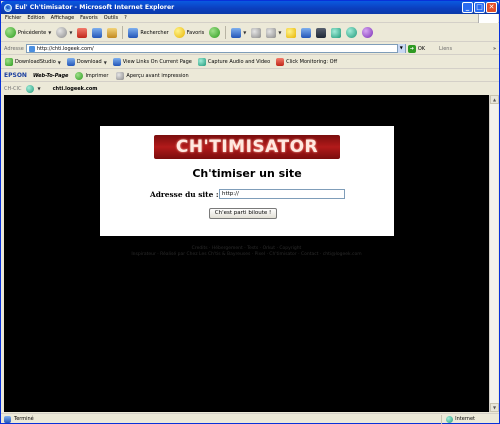 This screenshot has width=500, height=424. I want to click on extra-toolbar-domain: chti.logeek.com, so click(75, 88).